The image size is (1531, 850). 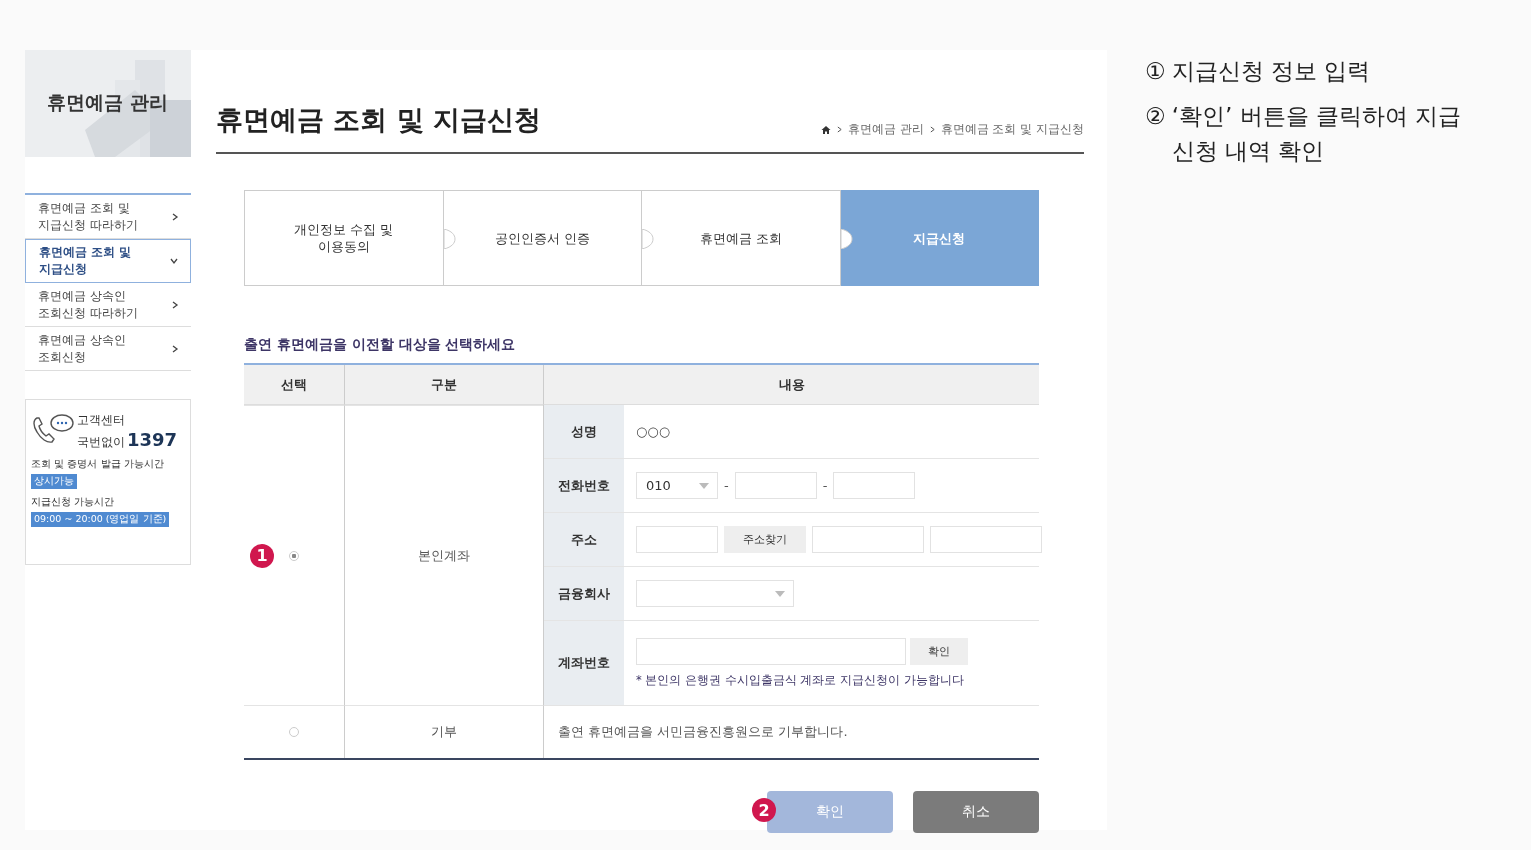 What do you see at coordinates (73, 502) in the screenshot?
I see `hours-title: 지급신청 가능시간` at bounding box center [73, 502].